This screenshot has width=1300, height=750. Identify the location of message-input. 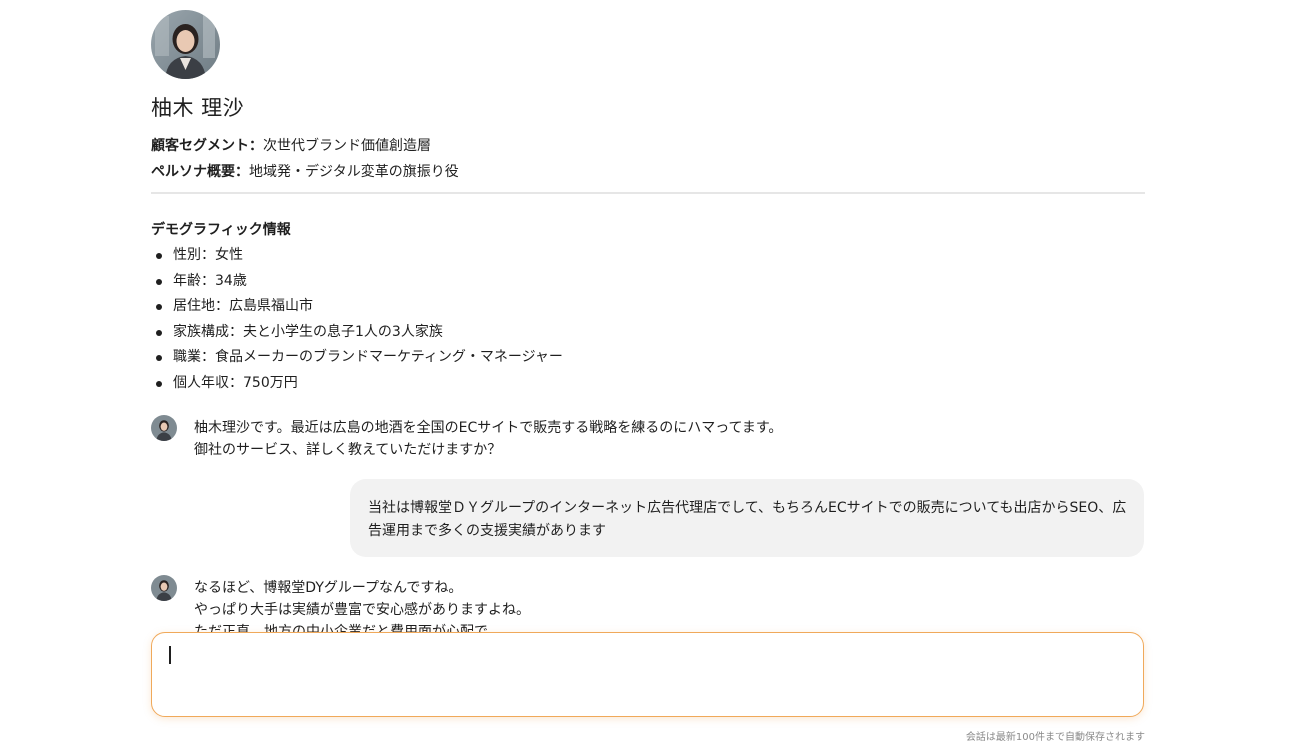
(648, 676).